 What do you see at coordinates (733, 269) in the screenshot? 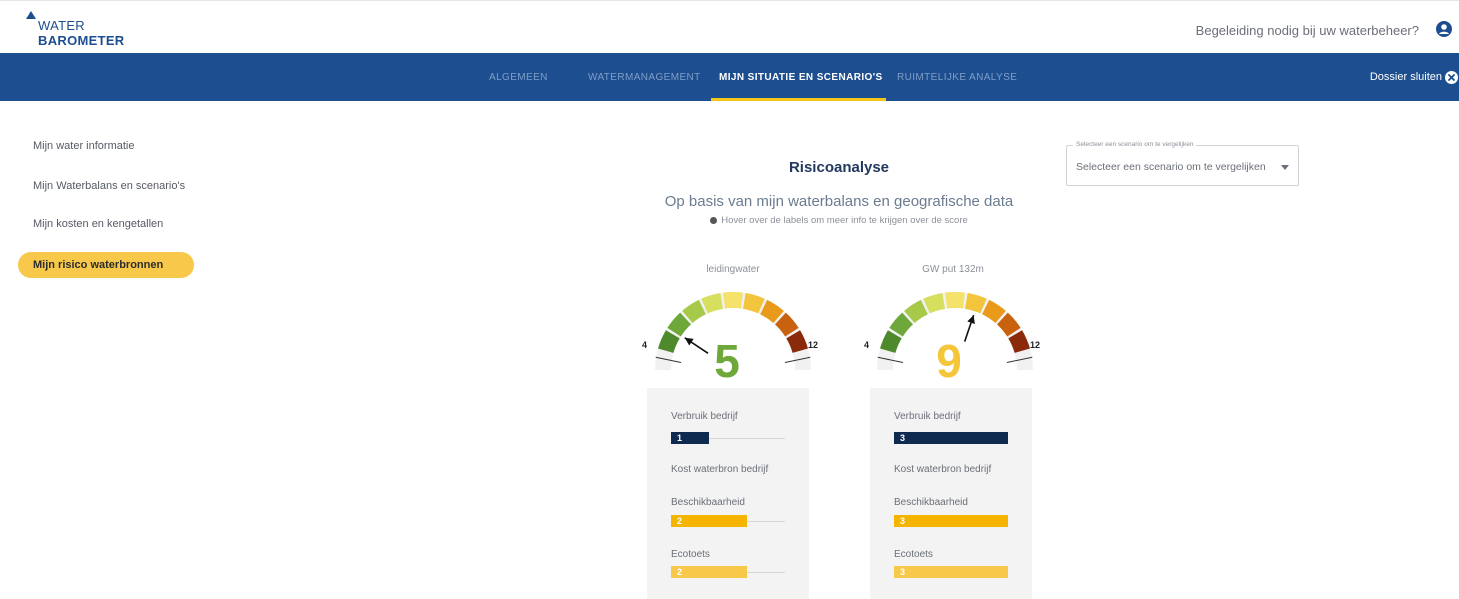
I see `gauge-label-leidingwater: leidingwater` at bounding box center [733, 269].